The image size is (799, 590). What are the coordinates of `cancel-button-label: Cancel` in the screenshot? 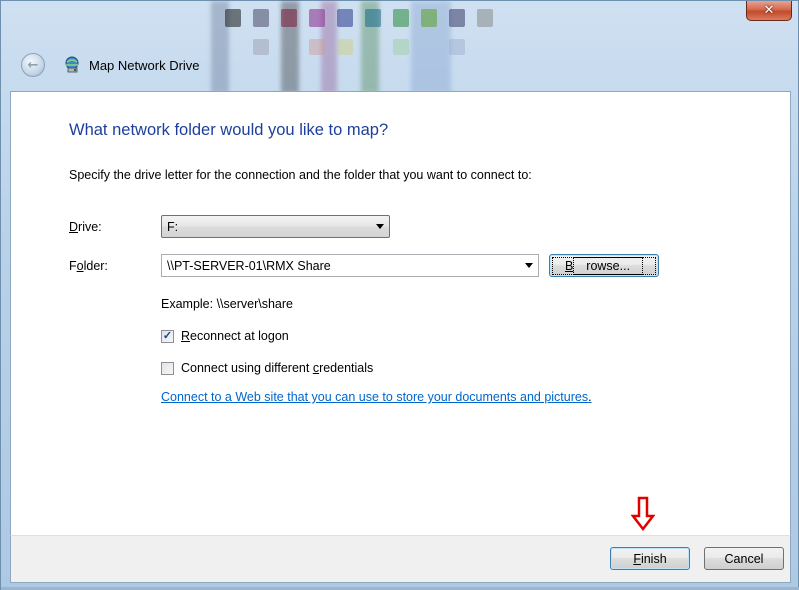 It's located at (744, 558).